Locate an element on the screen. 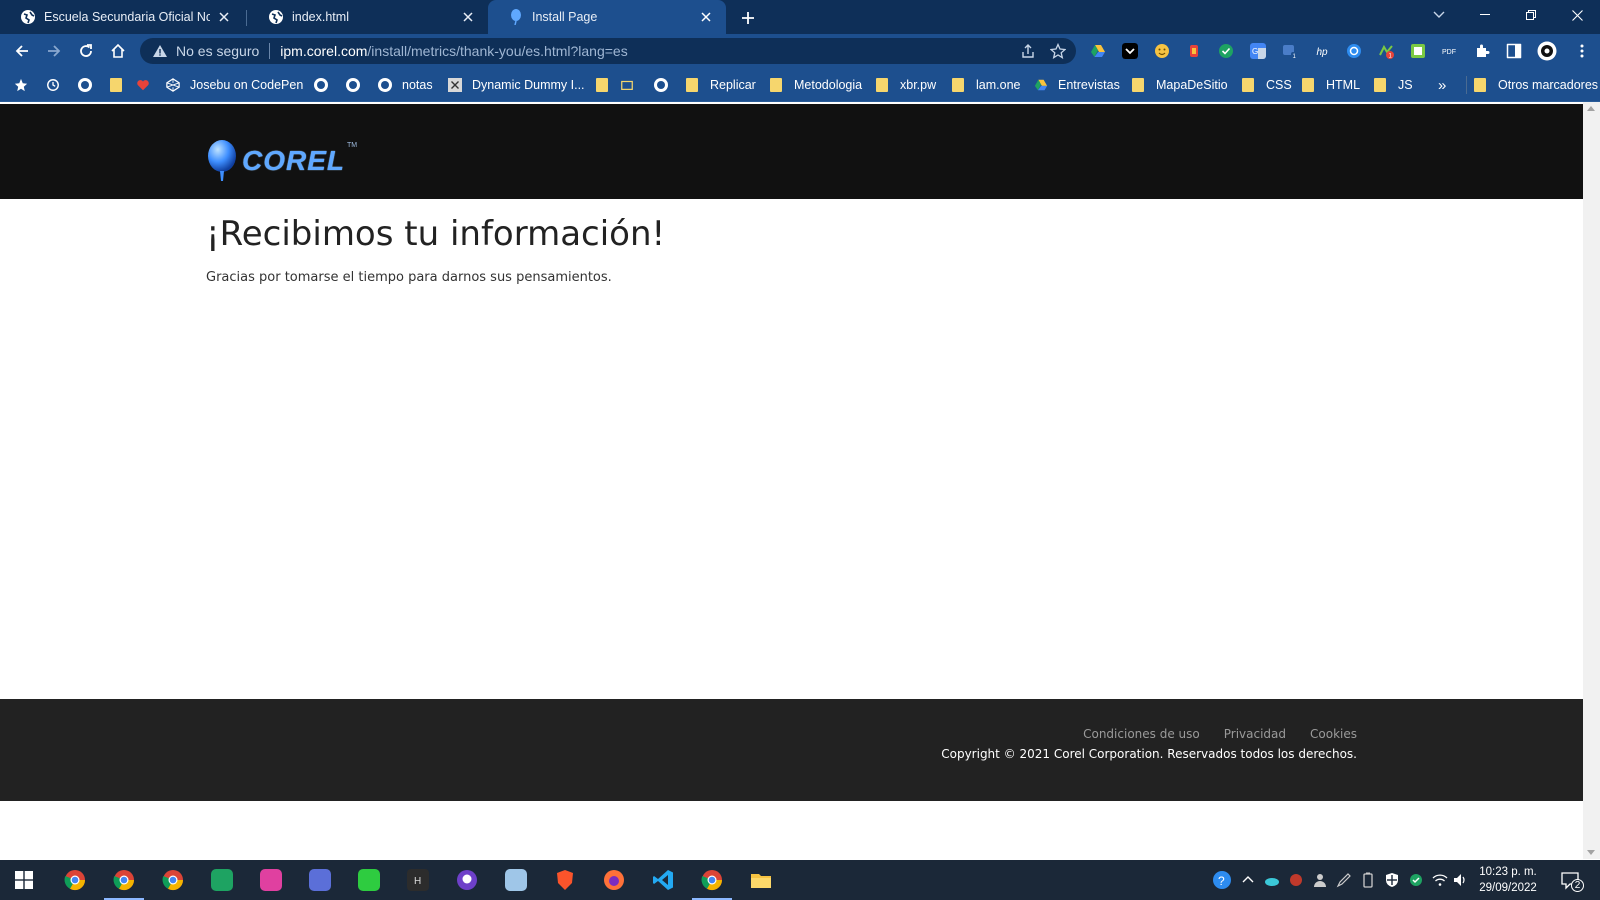 This screenshot has height=900, width=1600. bookmark-mapadesitio: MapaDeSitio is located at coordinates (1180, 85).